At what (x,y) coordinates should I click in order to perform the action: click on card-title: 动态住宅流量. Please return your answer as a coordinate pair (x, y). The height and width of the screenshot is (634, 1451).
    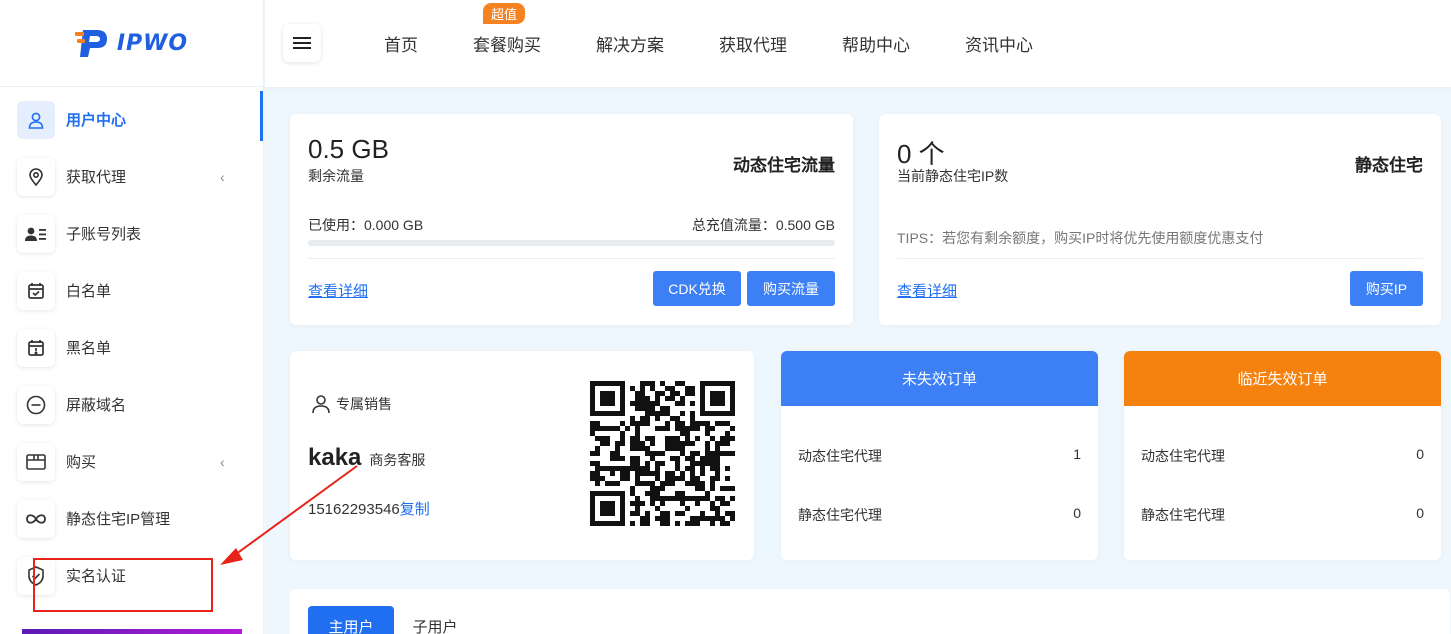
    Looking at the image, I should click on (784, 165).